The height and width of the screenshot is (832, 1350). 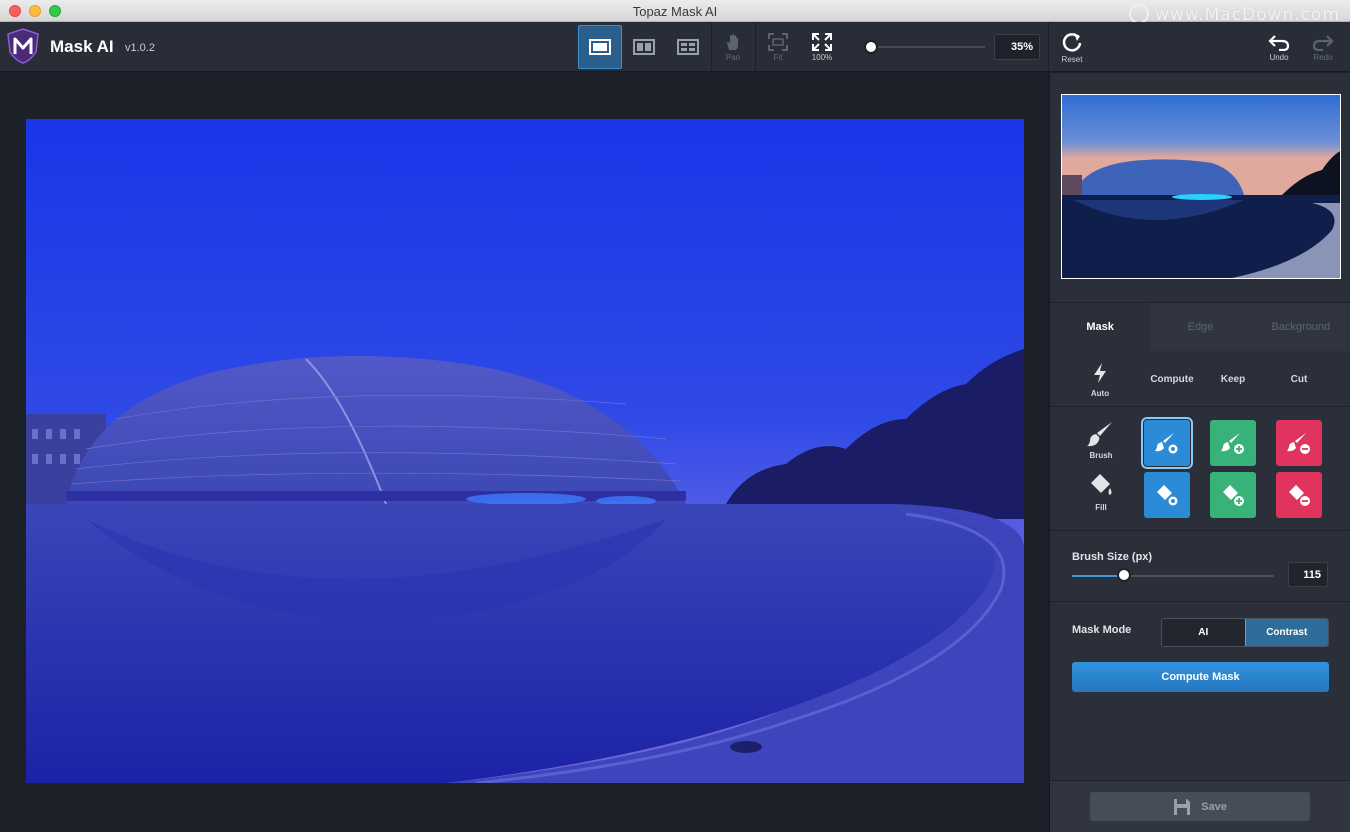 I want to click on lightning-icon, so click(x=1100, y=373).